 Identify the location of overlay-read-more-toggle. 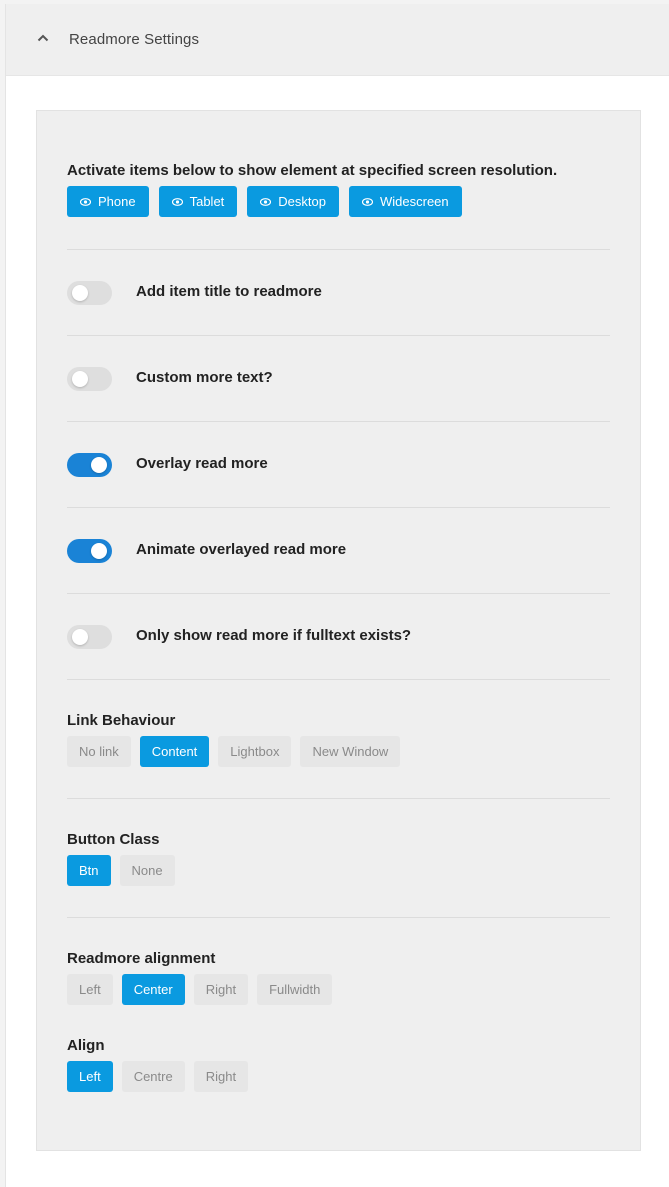
(89, 465).